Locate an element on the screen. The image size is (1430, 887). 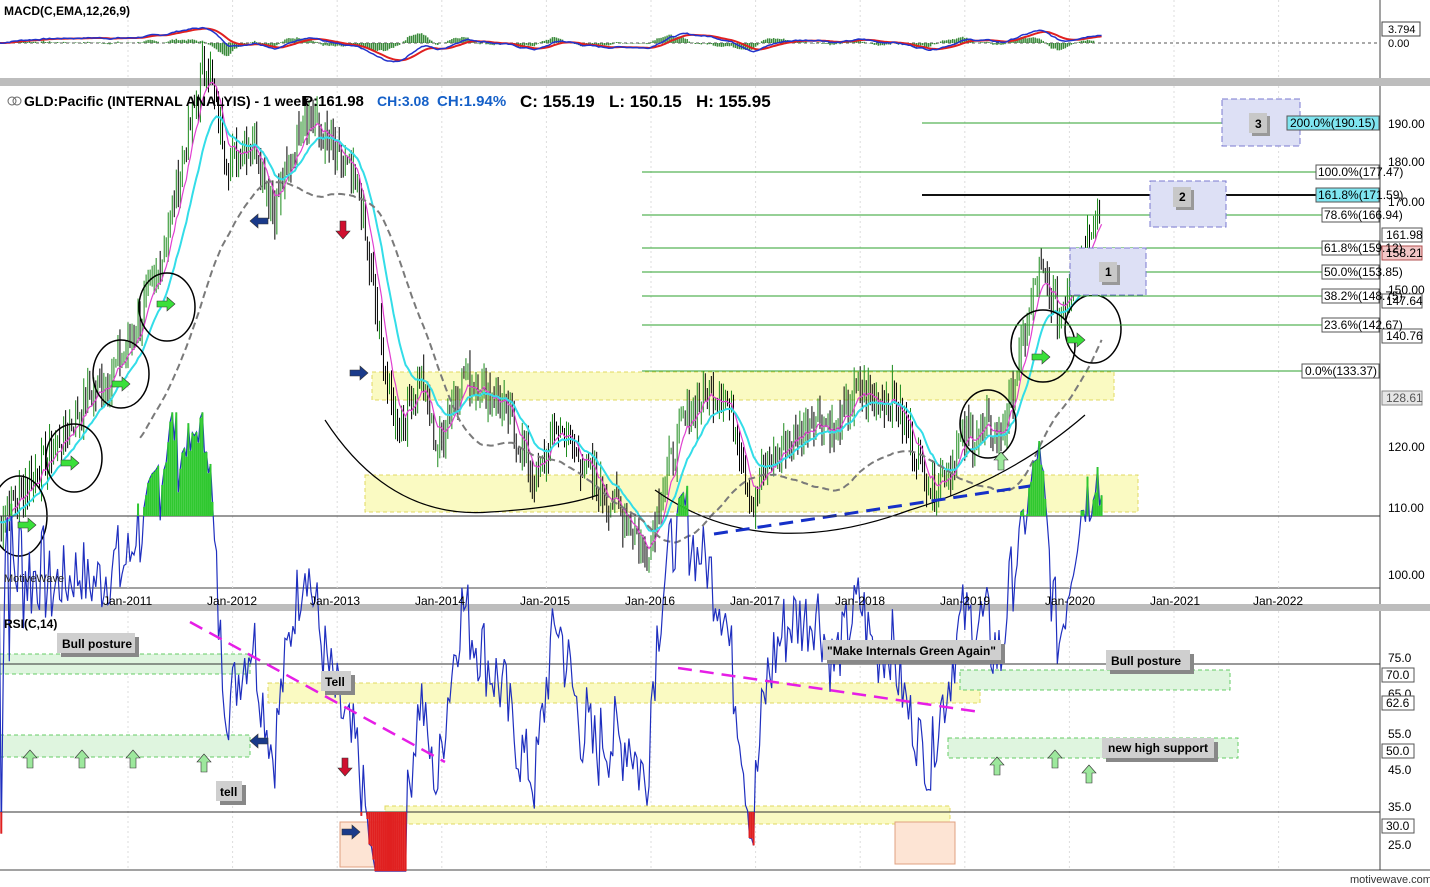
price-tick: 110.00 is located at coordinates (1406, 508).